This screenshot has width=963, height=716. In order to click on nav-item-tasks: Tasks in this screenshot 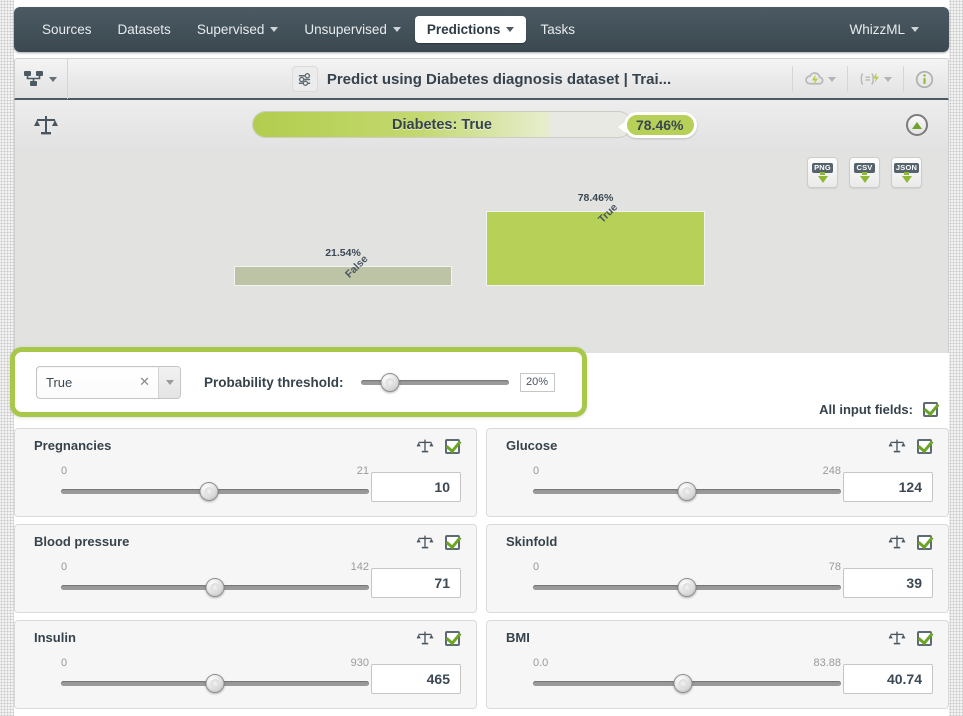, I will do `click(557, 29)`.